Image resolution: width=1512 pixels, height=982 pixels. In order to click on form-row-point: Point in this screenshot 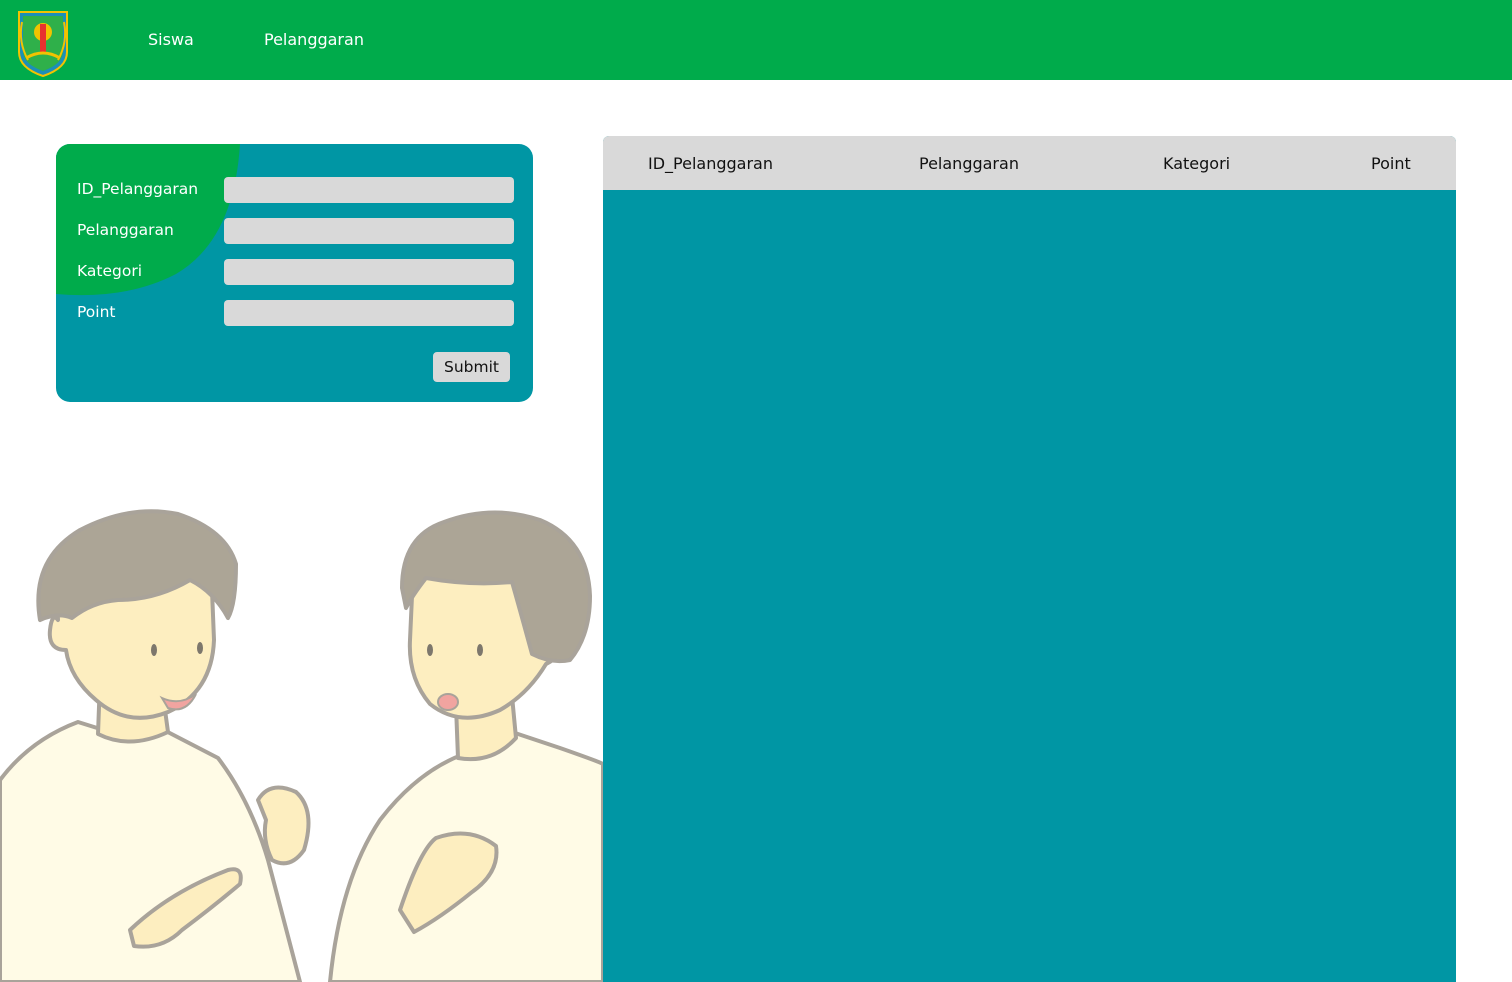, I will do `click(295, 313)`.